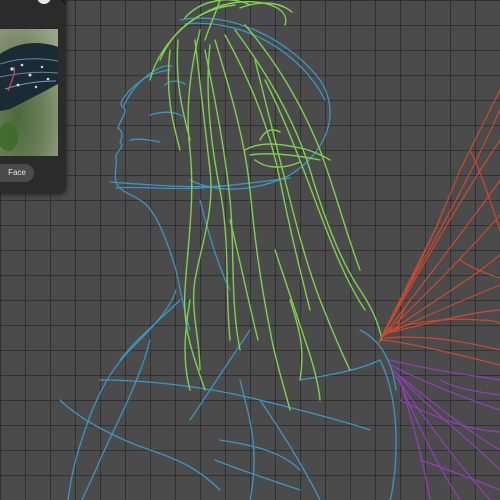 This screenshot has width=500, height=500. What do you see at coordinates (438, 227) in the screenshot?
I see `upper-wing-sketch-layer` at bounding box center [438, 227].